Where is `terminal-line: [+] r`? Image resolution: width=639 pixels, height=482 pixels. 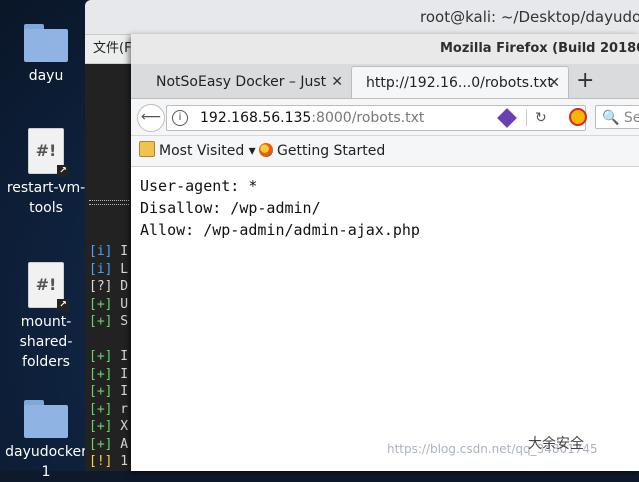 terminal-line: [+] r is located at coordinates (108, 410).